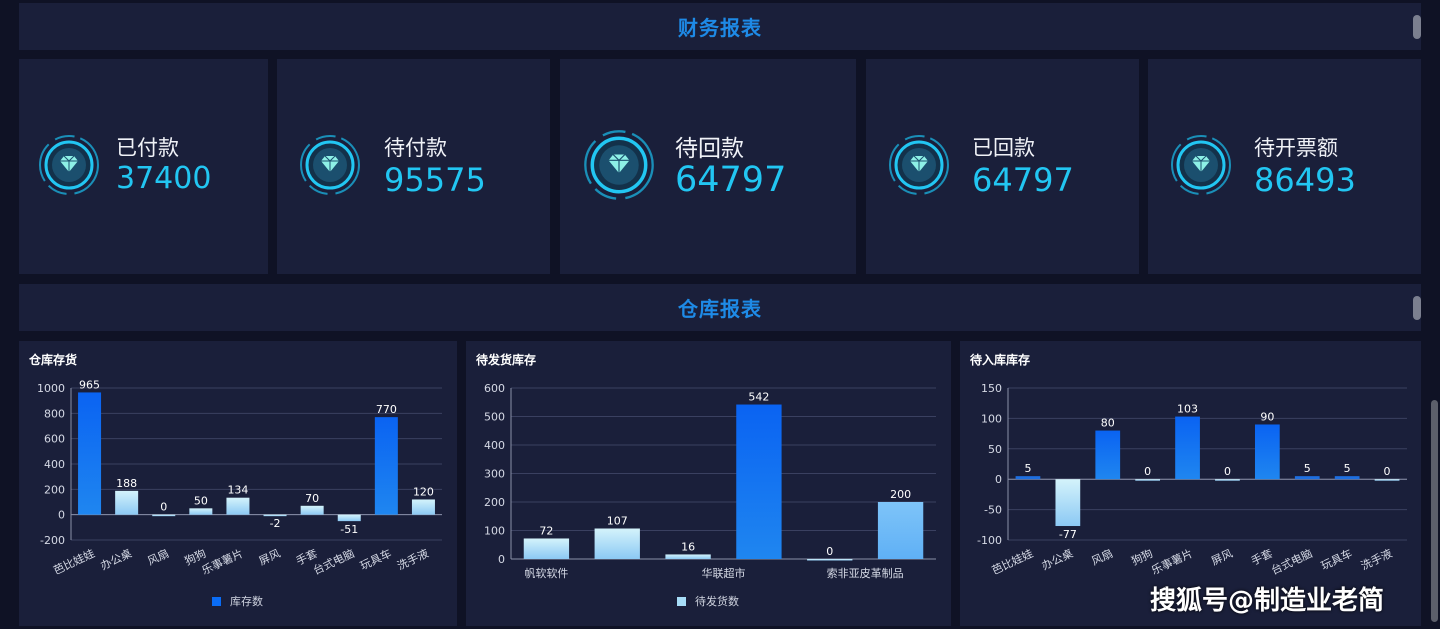  Describe the element at coordinates (52, 540) in the screenshot. I see `y-tick-label: -200` at that location.